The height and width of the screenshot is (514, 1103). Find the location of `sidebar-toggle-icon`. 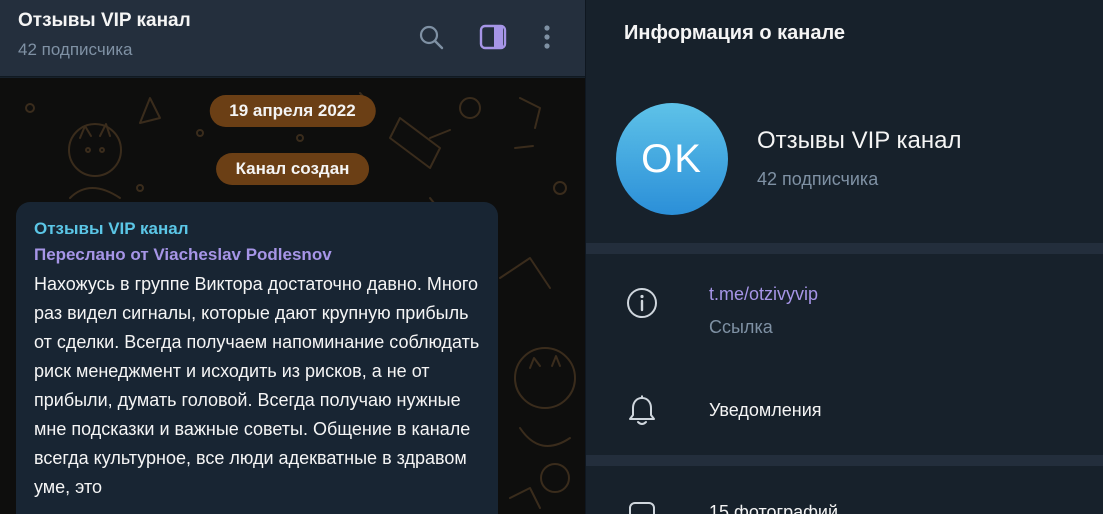

sidebar-toggle-icon is located at coordinates (493, 37).